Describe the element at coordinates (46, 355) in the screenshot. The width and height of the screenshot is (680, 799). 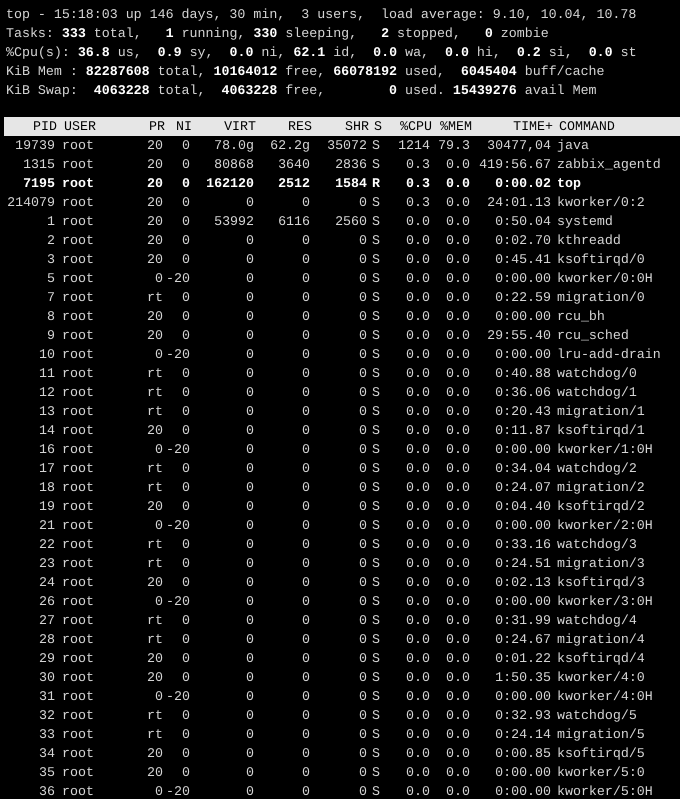
I see `table-cell-text: 10` at that location.